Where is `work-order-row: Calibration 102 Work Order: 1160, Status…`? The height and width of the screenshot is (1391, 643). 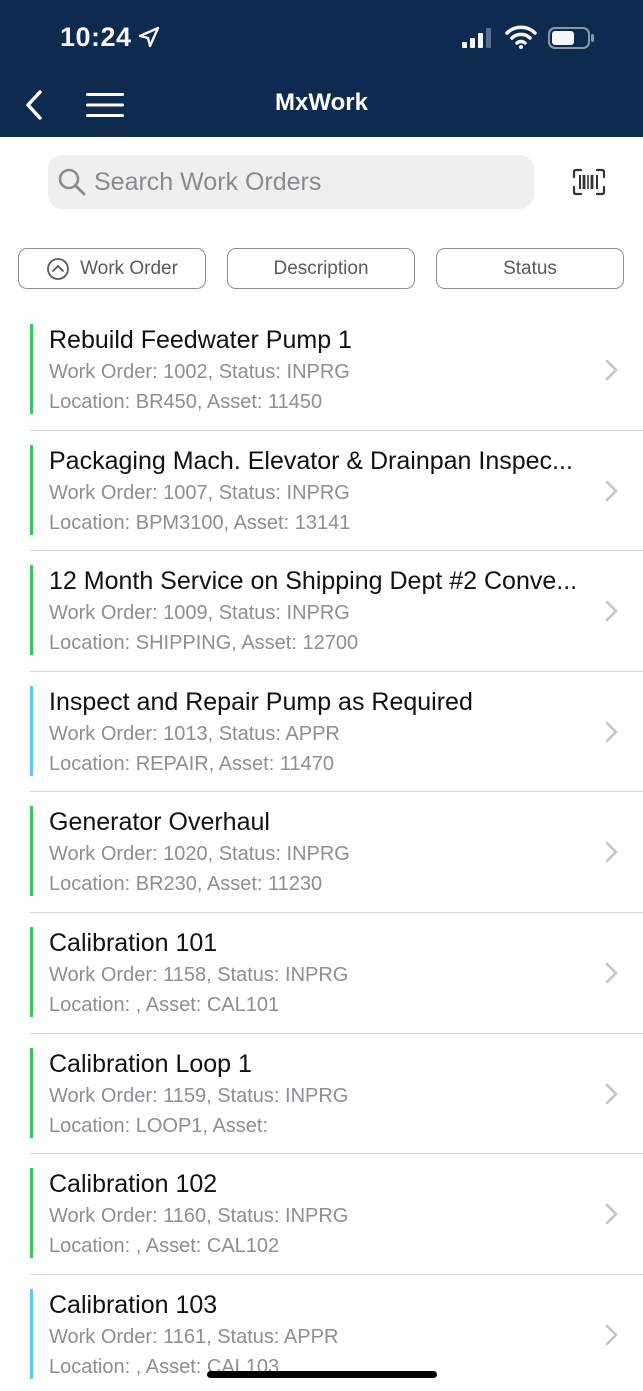
work-order-row: Calibration 102 Work Order: 1160, Status… is located at coordinates (321, 1214).